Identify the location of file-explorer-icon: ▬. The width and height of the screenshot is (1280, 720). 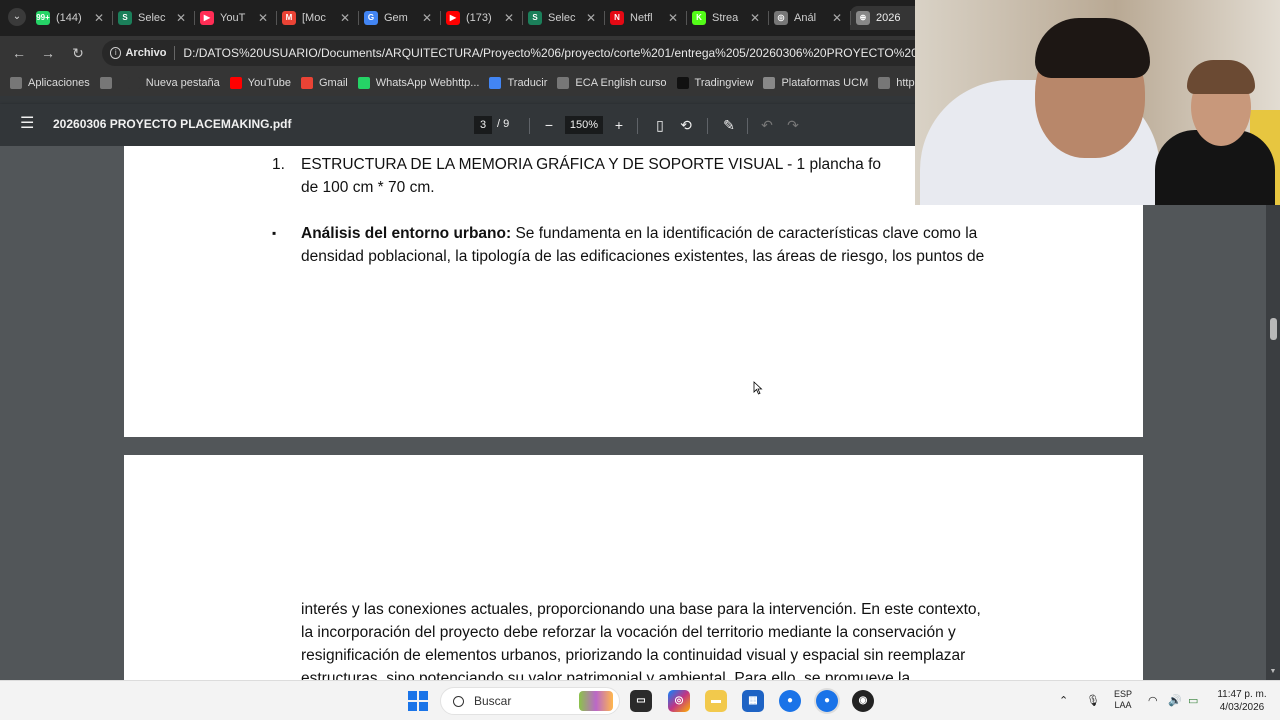
(716, 701).